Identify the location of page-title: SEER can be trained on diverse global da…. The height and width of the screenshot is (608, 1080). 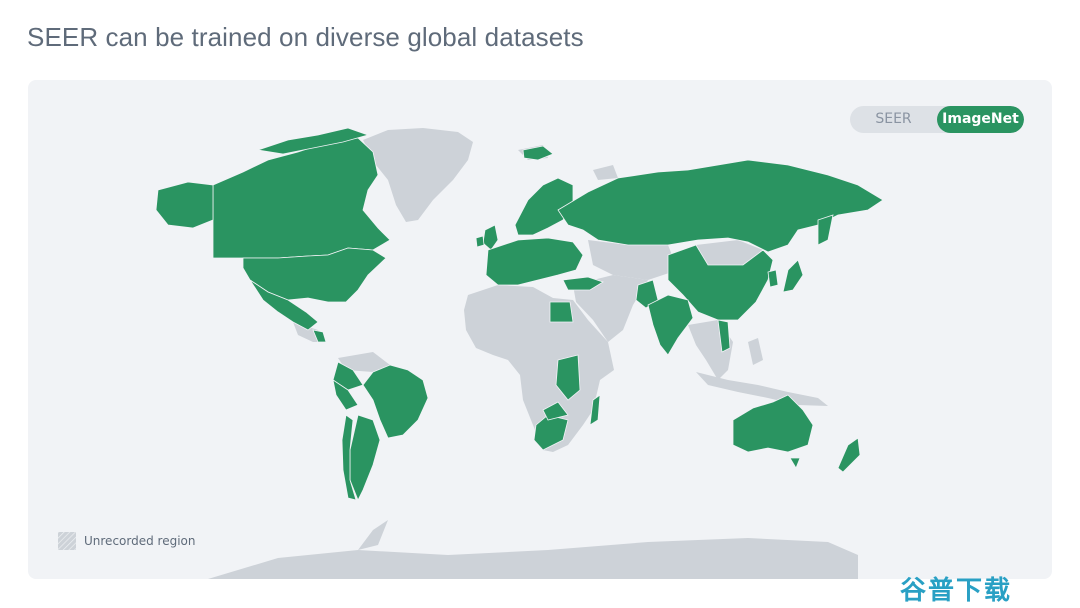
(305, 37).